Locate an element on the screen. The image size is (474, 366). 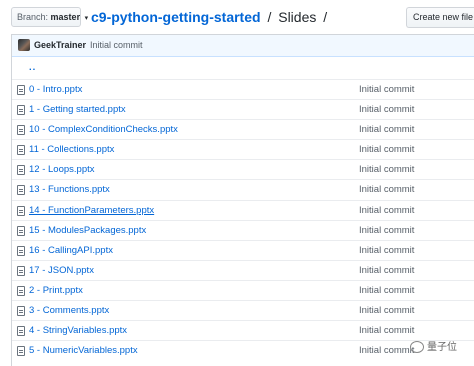
file-name-link: 2 - Print.pptx is located at coordinates (56, 290).